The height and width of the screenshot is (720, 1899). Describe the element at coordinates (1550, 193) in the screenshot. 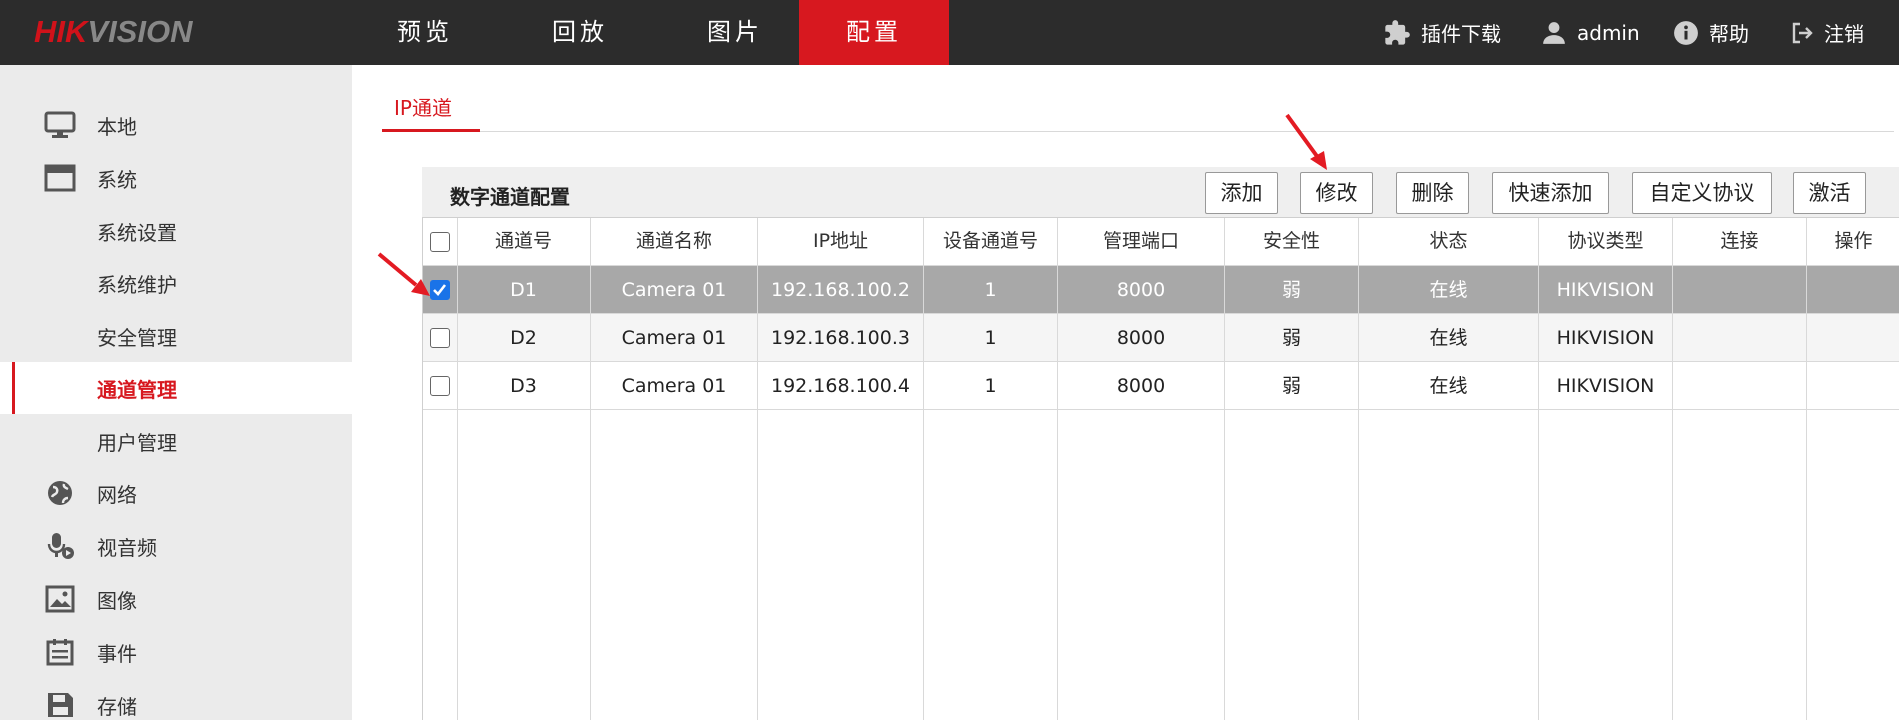

I see `quick-add-button: 快速添加` at that location.